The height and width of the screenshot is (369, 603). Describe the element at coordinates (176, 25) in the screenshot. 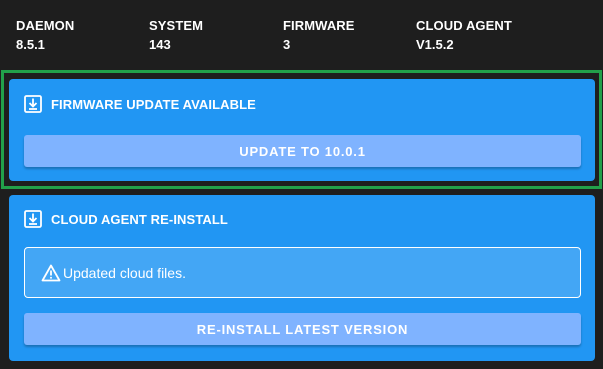

I see `version-label: SYSTEM` at that location.